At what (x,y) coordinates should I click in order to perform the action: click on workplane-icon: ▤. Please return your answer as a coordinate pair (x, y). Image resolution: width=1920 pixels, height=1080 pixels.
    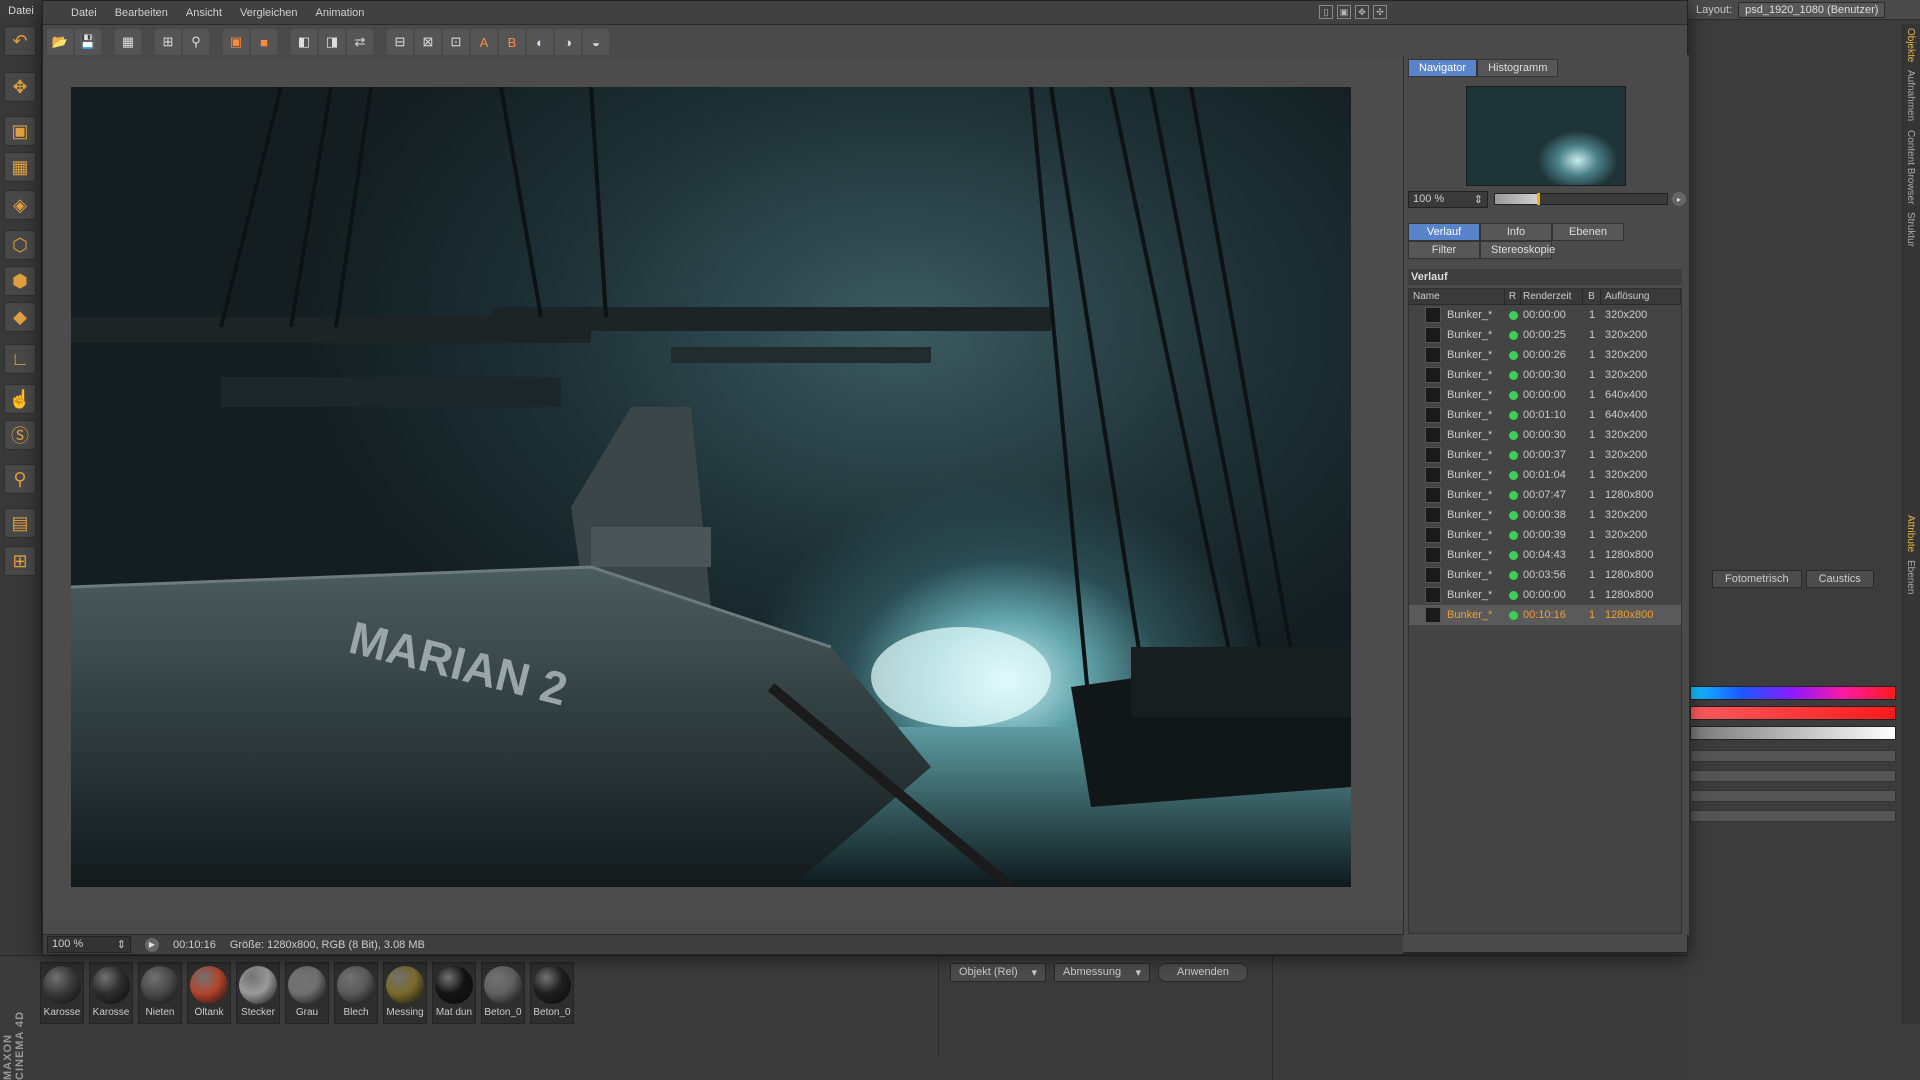
    Looking at the image, I should click on (20, 523).